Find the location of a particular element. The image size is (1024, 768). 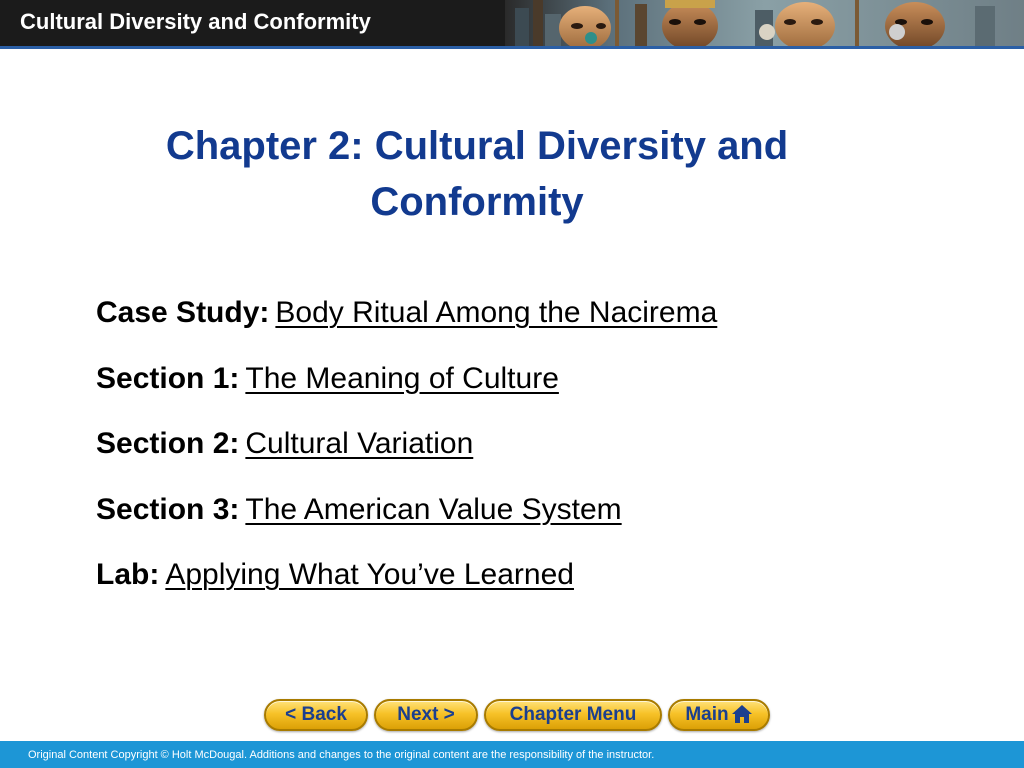

menu-item-label: Lab: is located at coordinates (128, 574).